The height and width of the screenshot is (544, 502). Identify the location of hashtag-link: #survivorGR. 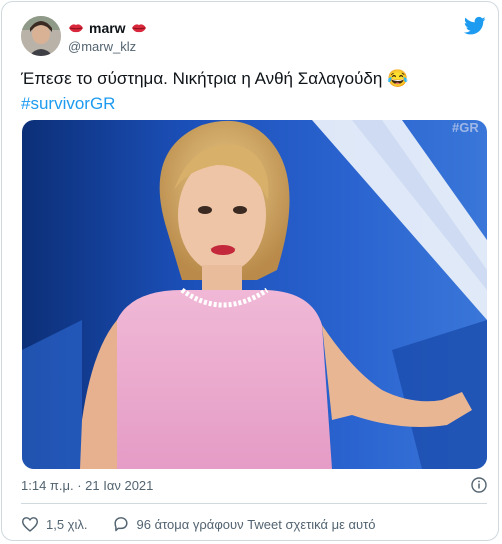
(68, 104).